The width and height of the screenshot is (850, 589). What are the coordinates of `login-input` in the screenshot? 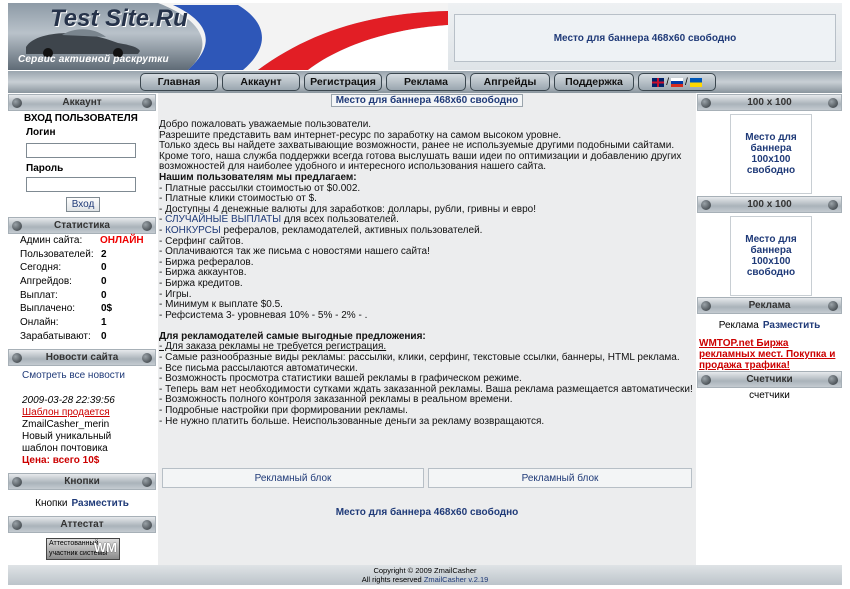 It's located at (81, 150).